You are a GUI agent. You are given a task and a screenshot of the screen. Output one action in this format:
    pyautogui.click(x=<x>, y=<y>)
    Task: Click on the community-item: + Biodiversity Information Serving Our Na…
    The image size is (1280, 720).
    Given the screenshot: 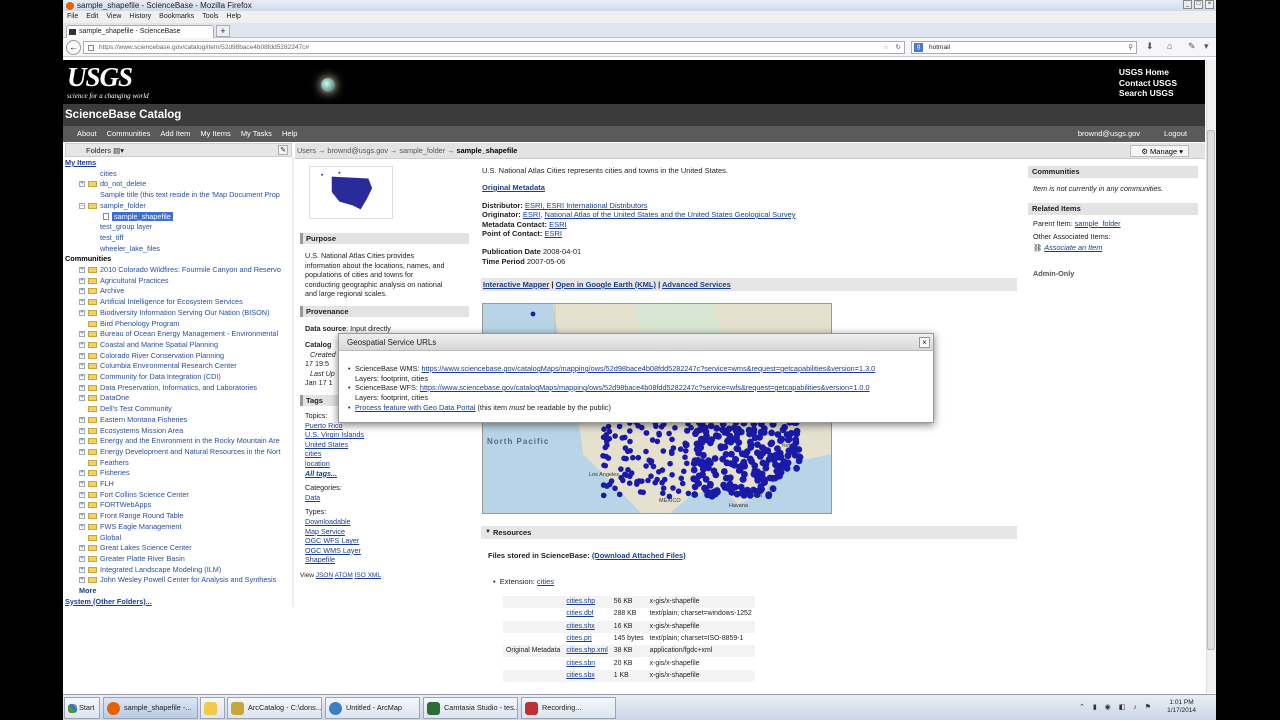 What is the action you would take?
    pyautogui.click(x=174, y=313)
    